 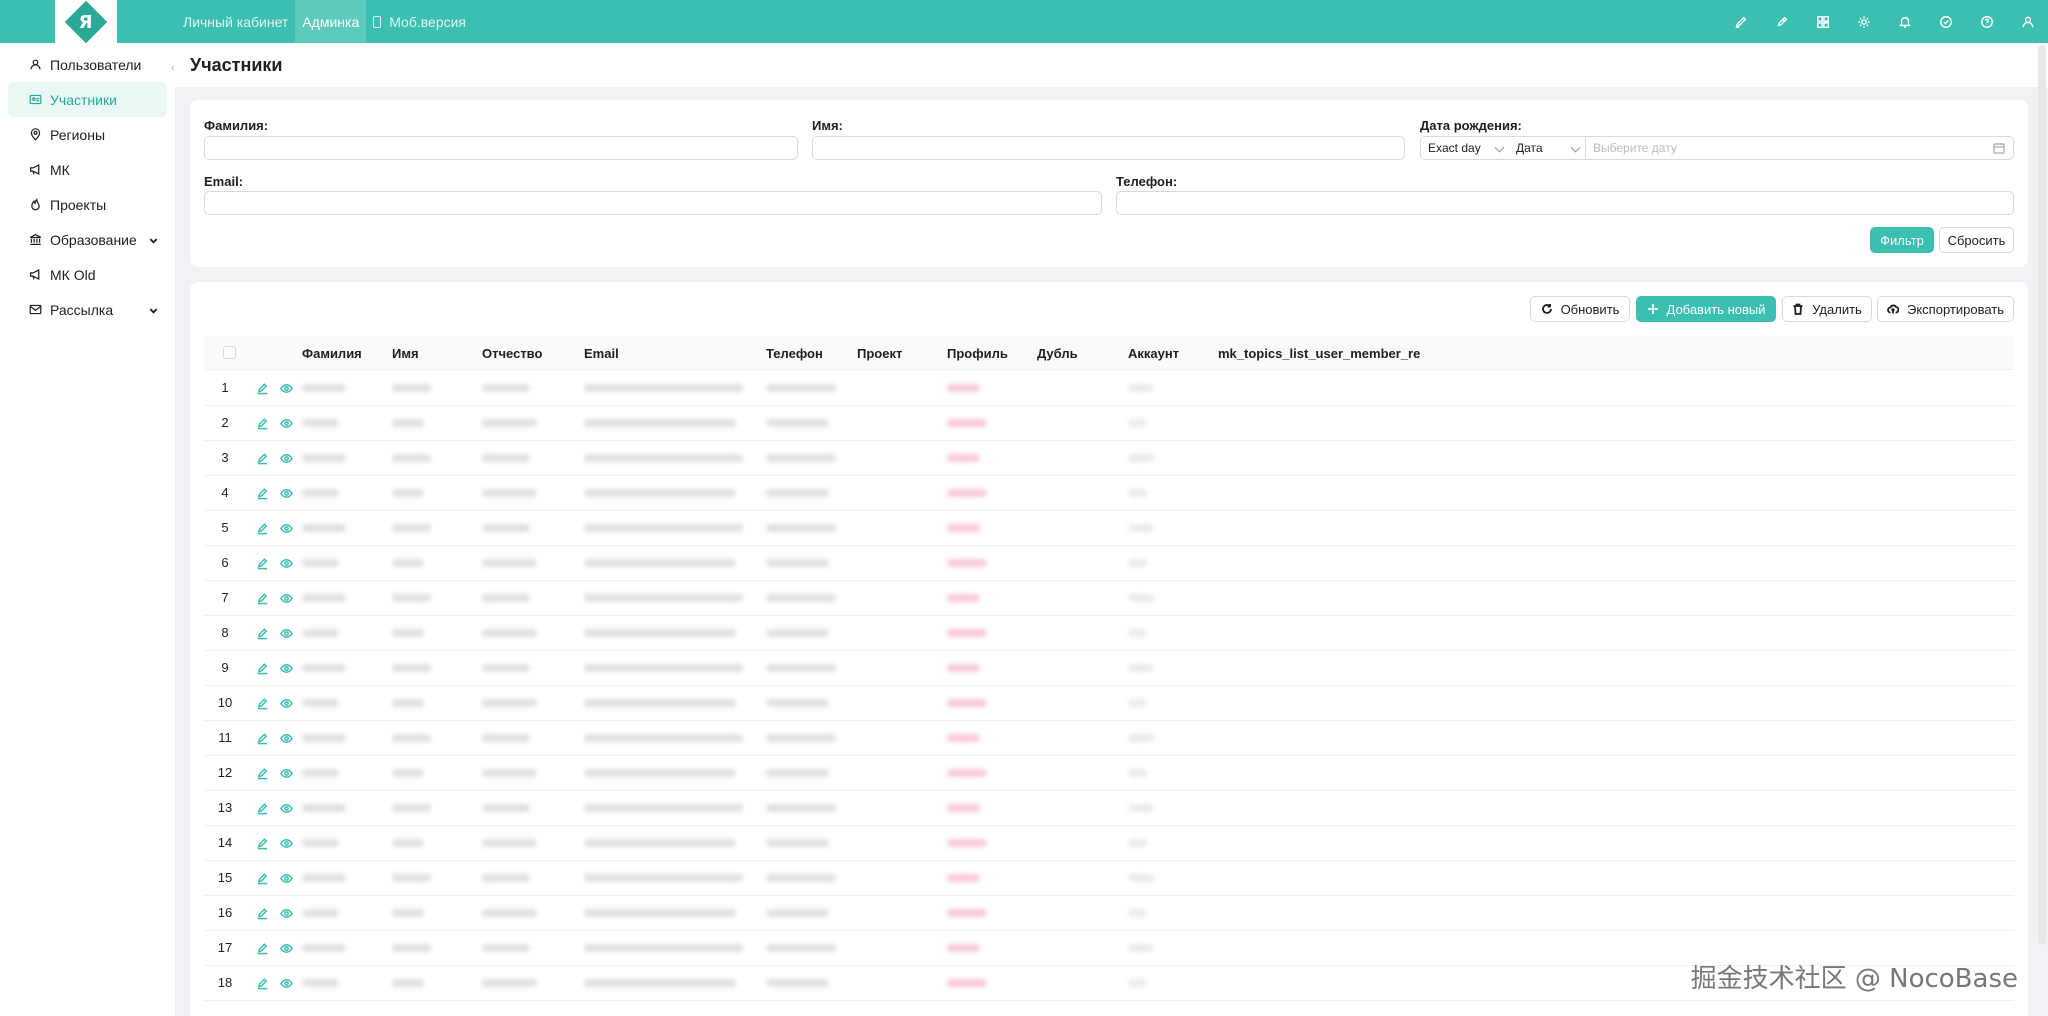 What do you see at coordinates (1109, 493) in the screenshot?
I see `table-row: 4` at bounding box center [1109, 493].